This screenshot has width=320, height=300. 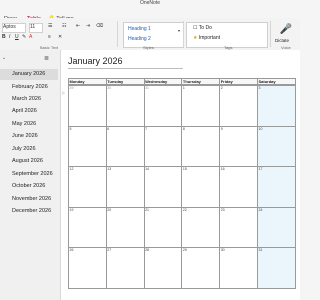 What do you see at coordinates (9, 37) in the screenshot?
I see `italic-icon: I` at bounding box center [9, 37].